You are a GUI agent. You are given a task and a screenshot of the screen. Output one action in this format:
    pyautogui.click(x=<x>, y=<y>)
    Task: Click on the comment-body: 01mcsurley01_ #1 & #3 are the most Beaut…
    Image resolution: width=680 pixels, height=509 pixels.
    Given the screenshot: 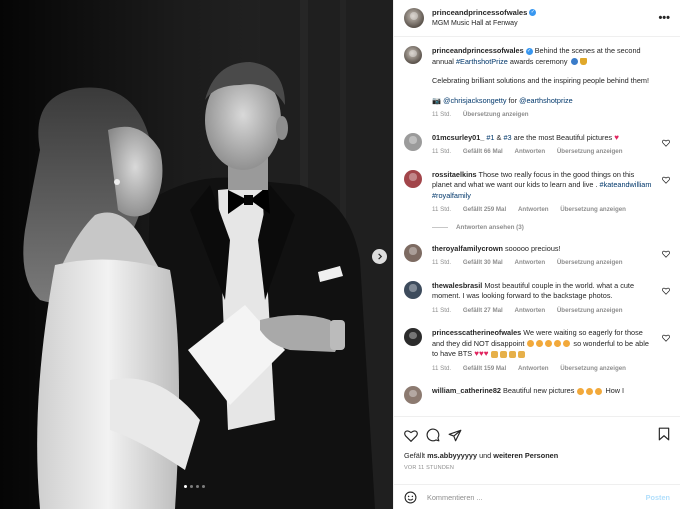 What is the action you would take?
    pyautogui.click(x=551, y=145)
    